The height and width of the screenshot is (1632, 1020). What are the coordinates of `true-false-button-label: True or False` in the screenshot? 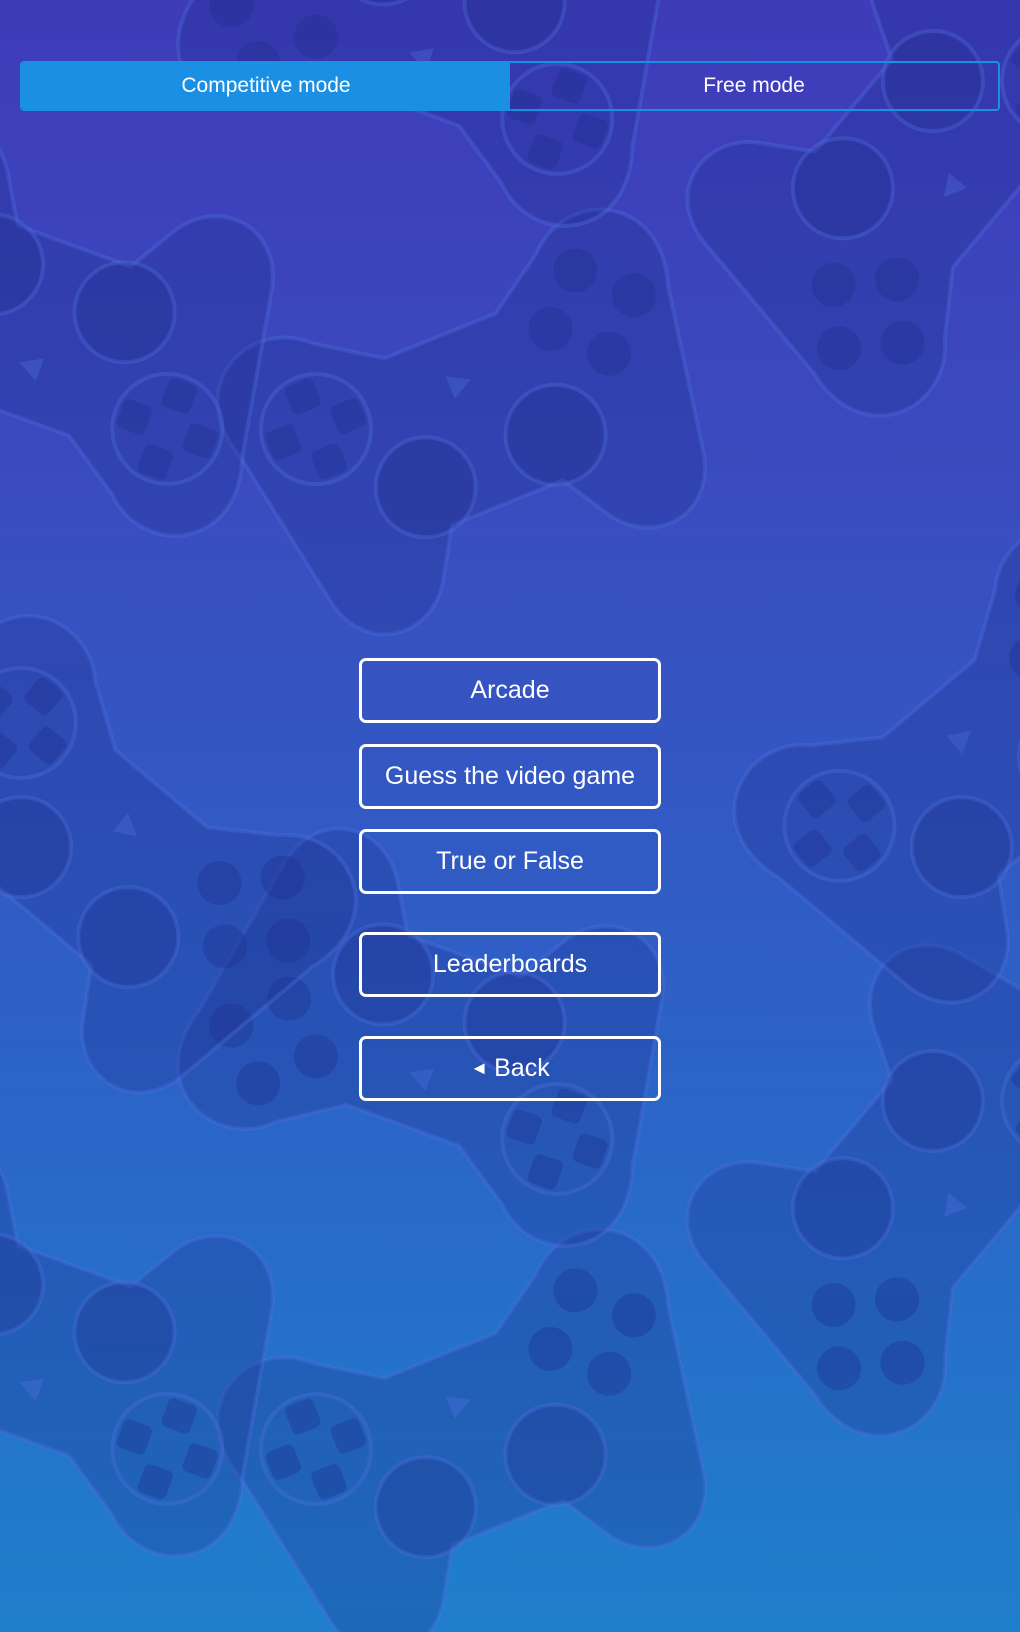 It's located at (510, 861).